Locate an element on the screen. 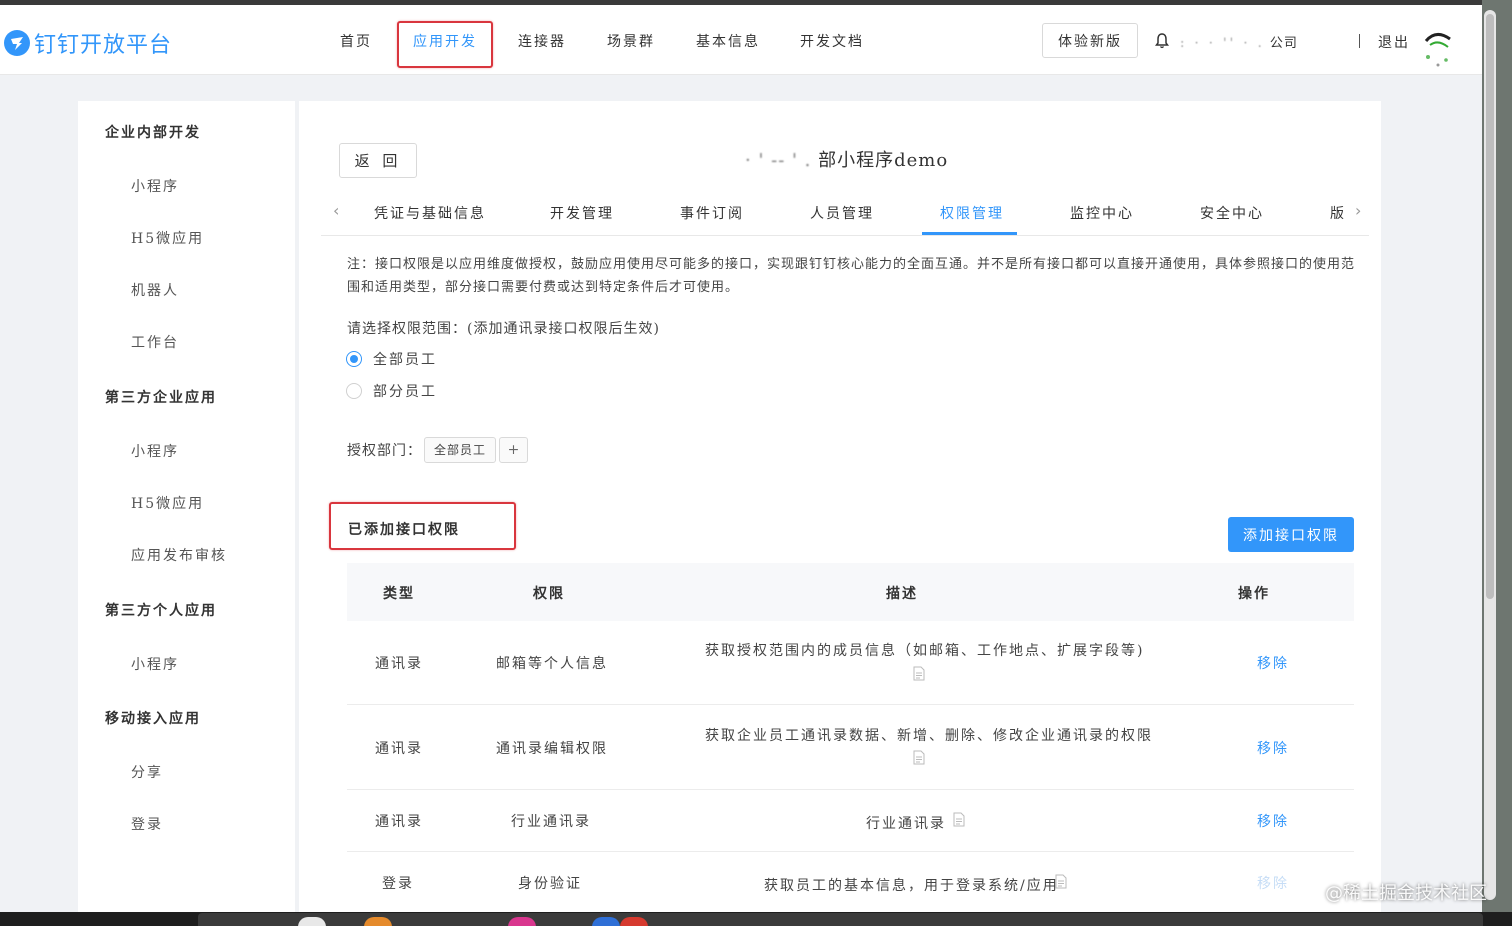 Image resolution: width=1512 pixels, height=926 pixels. row-description: 行业通讯录 is located at coordinates (906, 824).